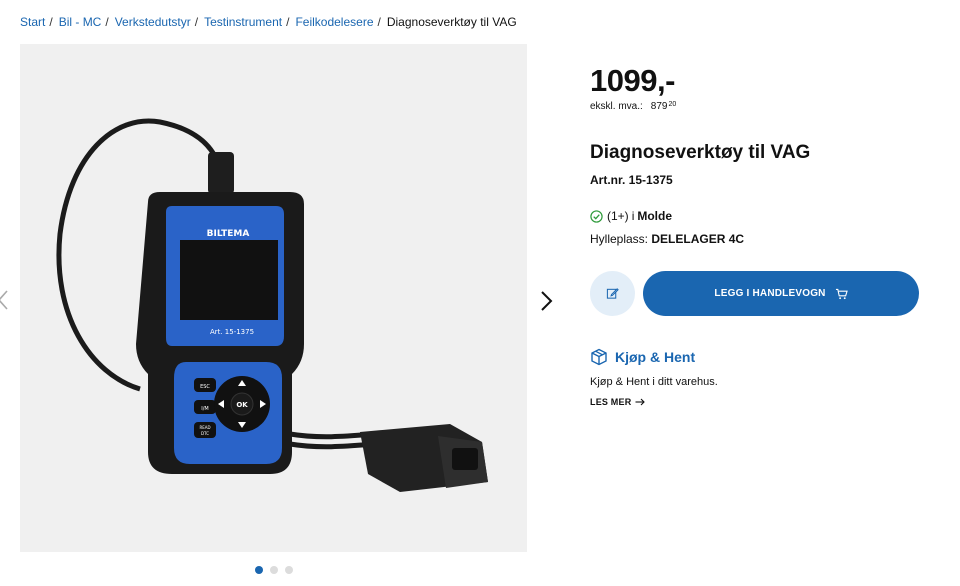 The width and height of the screenshot is (960, 586). I want to click on click-and-collect-header: Kjøp & Hent, so click(760, 357).